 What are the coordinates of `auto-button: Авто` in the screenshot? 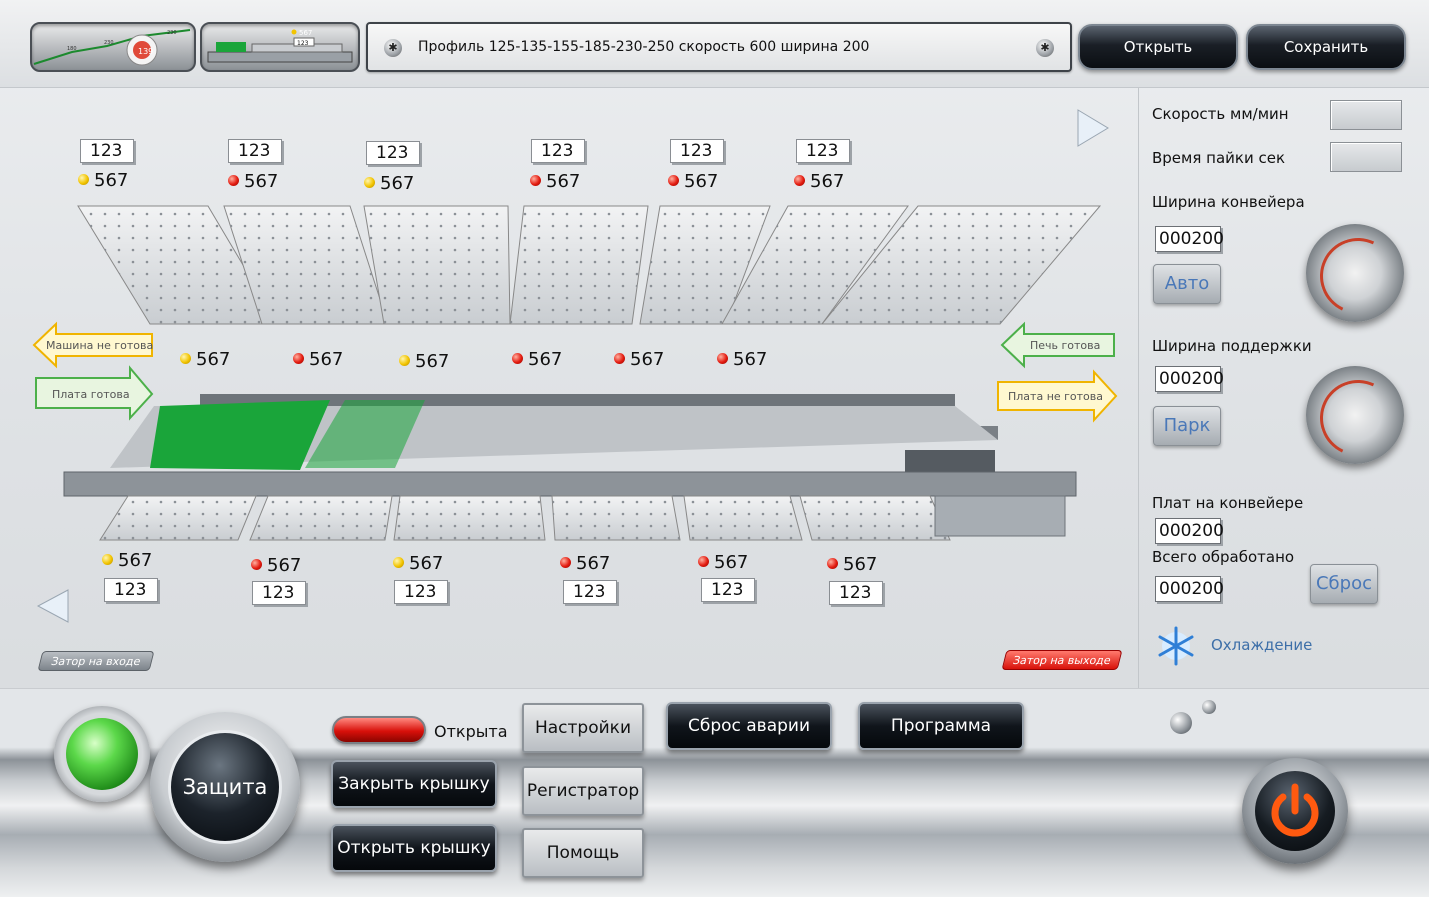 It's located at (1187, 284).